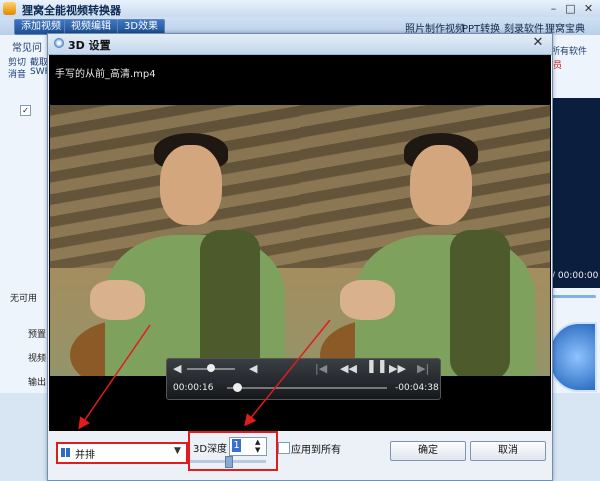 This screenshot has height=481, width=600. What do you see at coordinates (287, 373) in the screenshot?
I see `arrow-to-depth` at bounding box center [287, 373].